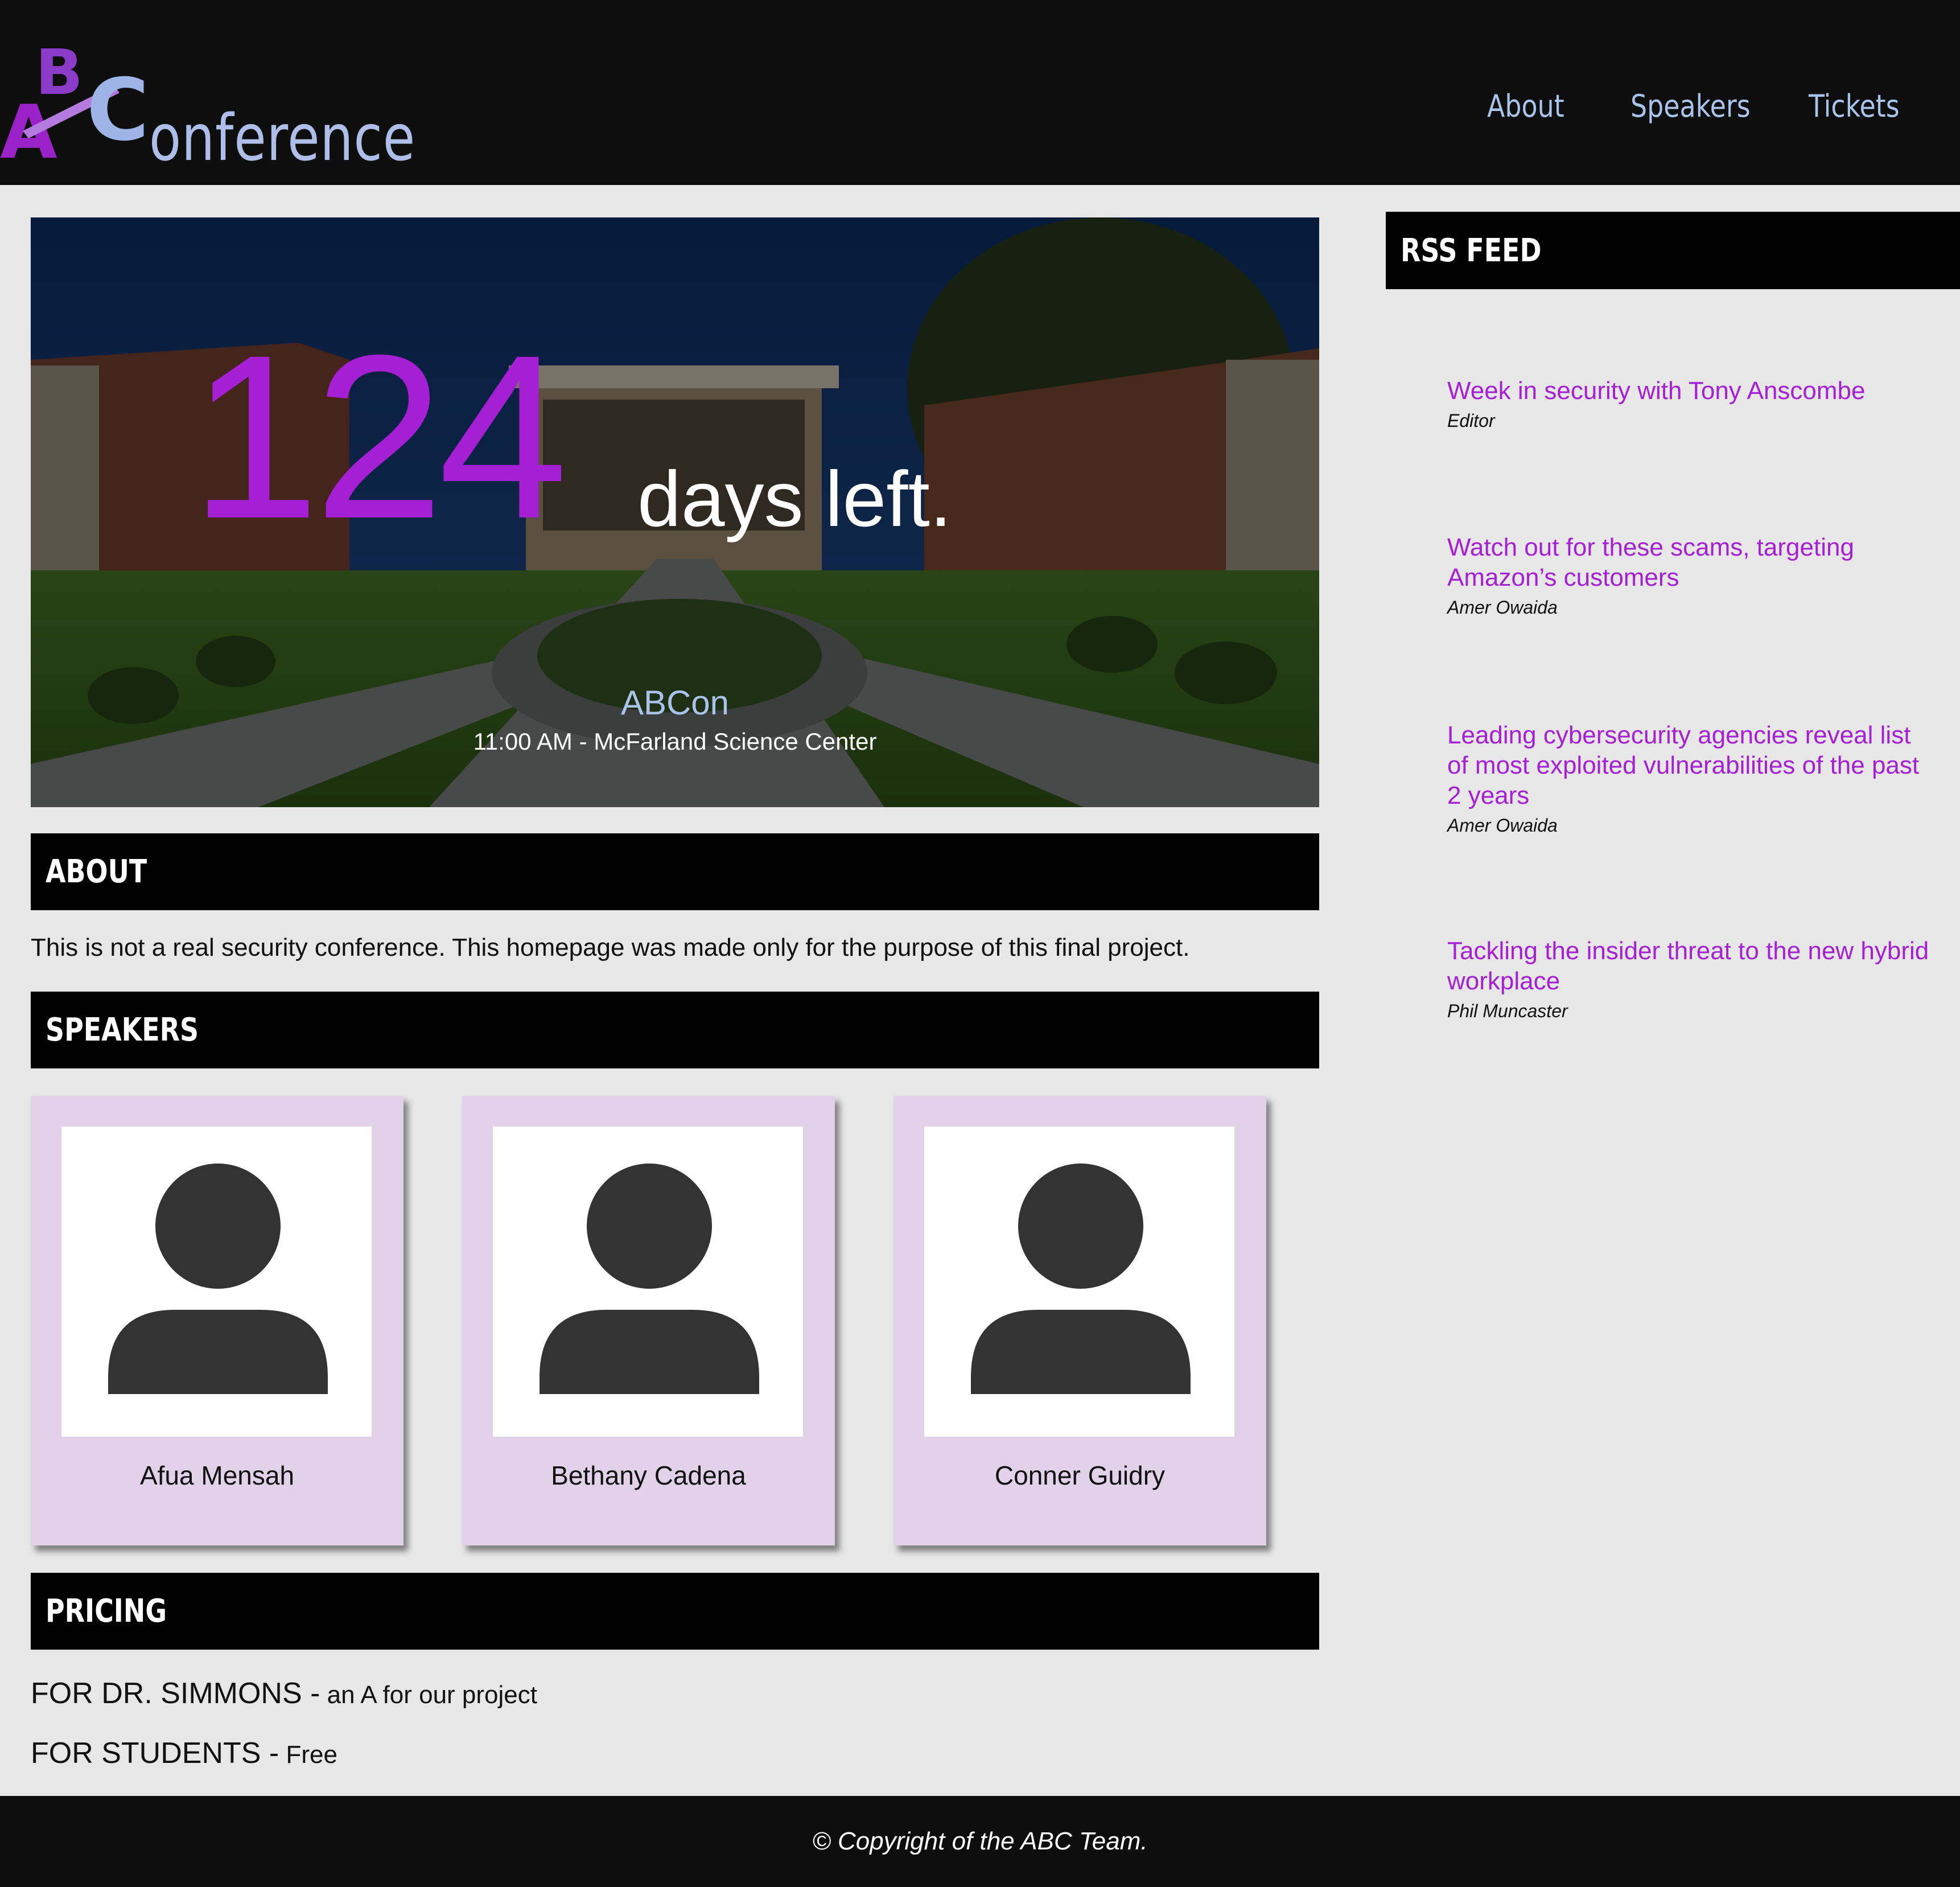 This screenshot has height=1887, width=1960. What do you see at coordinates (675, 741) in the screenshot?
I see `event-time-location: 11:00 AM - McFarland Science Center` at bounding box center [675, 741].